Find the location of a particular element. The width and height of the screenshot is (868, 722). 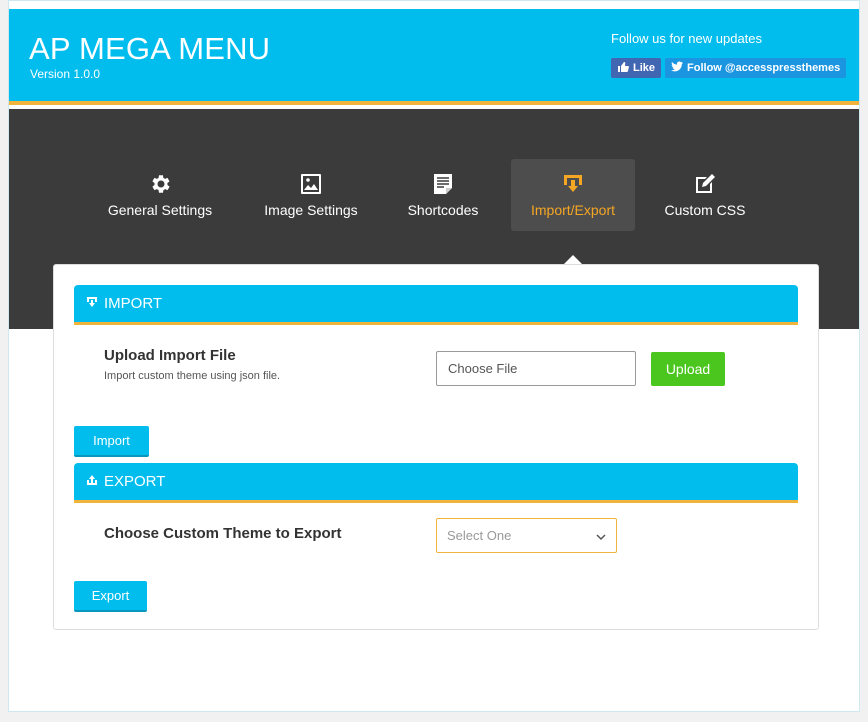

chevron-down-icon is located at coordinates (601, 537).